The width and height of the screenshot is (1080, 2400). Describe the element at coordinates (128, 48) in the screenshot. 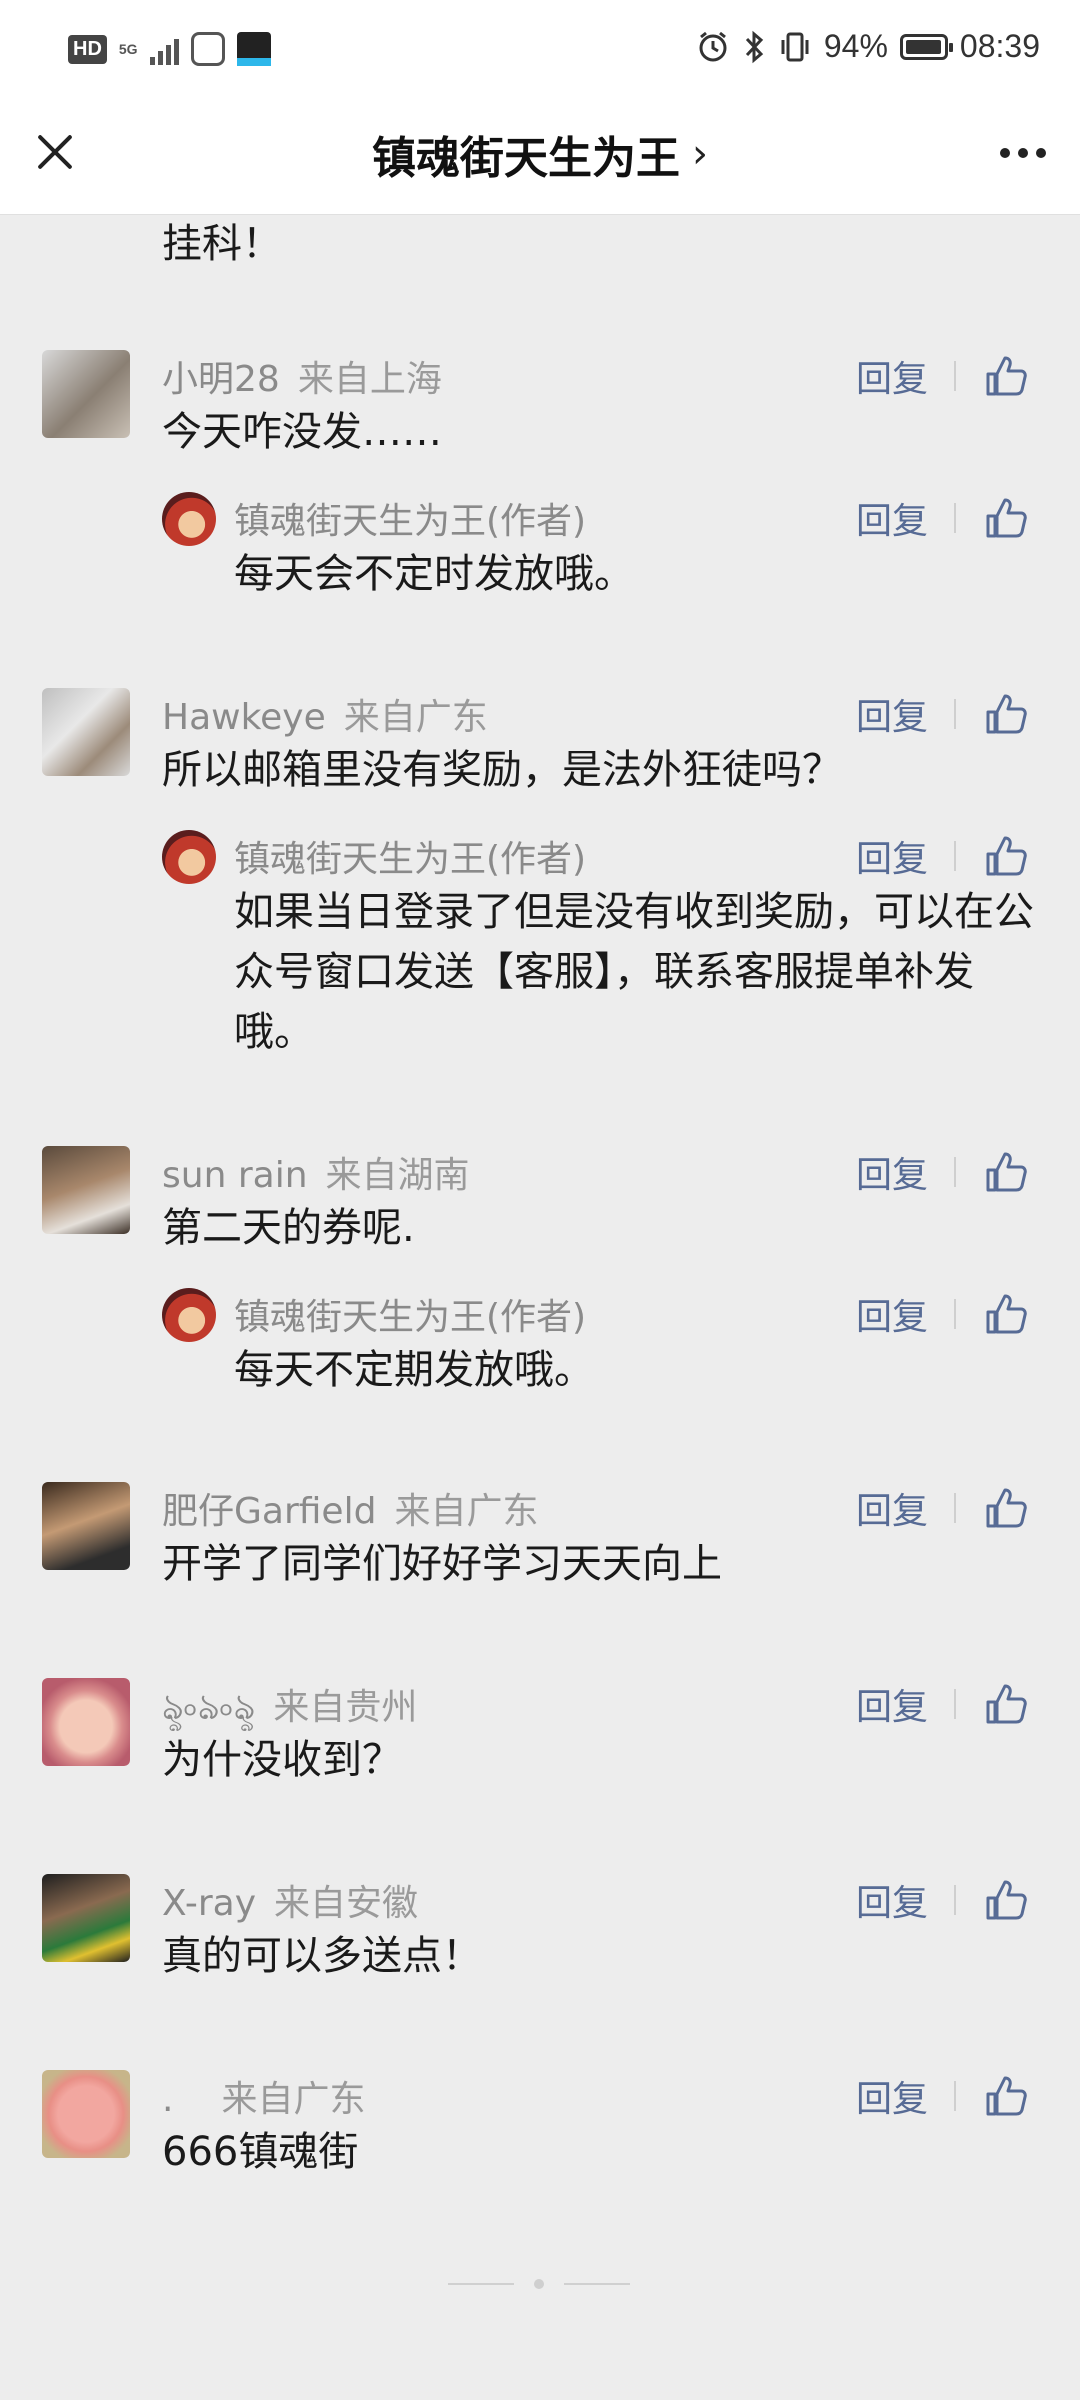

I see `5g-icon: 5G` at that location.